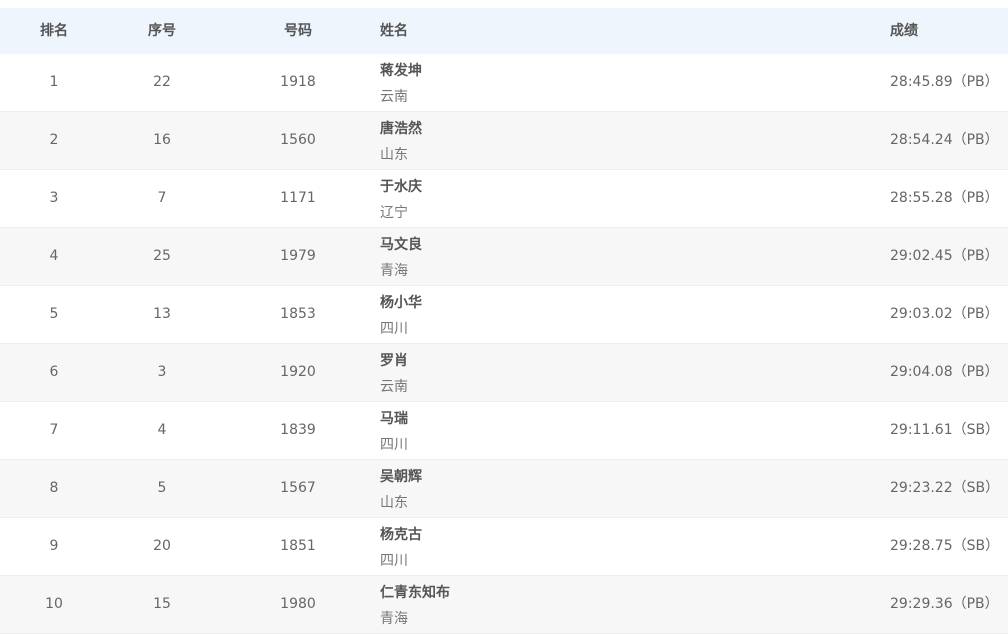  What do you see at coordinates (162, 488) in the screenshot?
I see `seq-cell: 5` at bounding box center [162, 488].